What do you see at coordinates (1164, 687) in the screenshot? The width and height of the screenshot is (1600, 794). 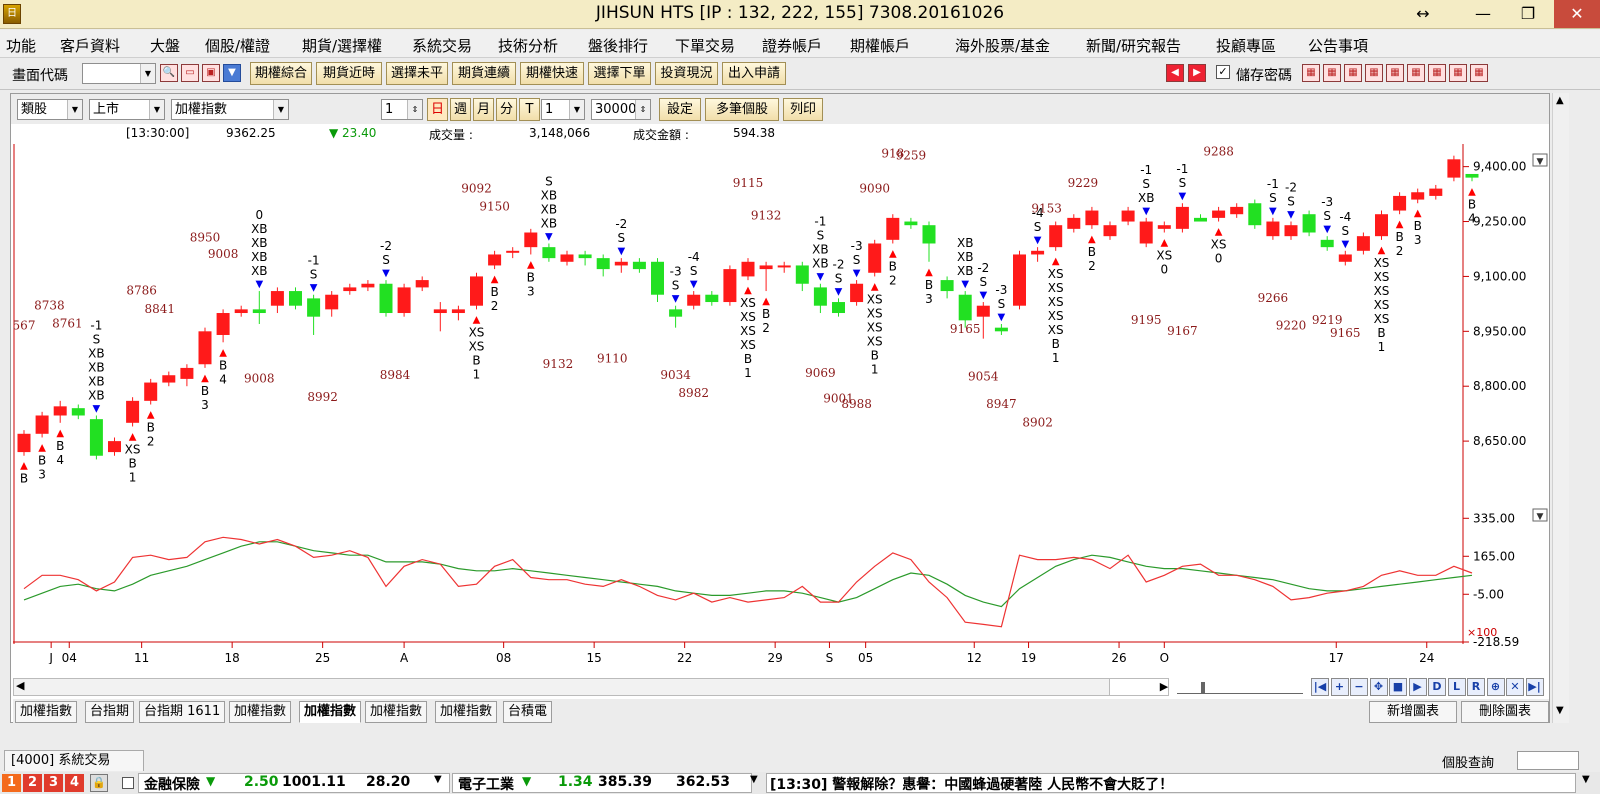 I see `scroll-right-icon: ▶` at bounding box center [1164, 687].